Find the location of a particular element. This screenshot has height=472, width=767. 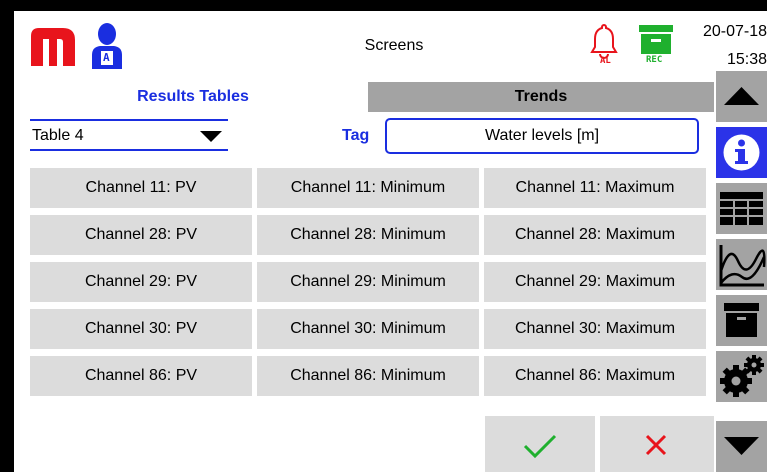

grid-cell-ch86-min: Channel 86: Minimum is located at coordinates (368, 376).